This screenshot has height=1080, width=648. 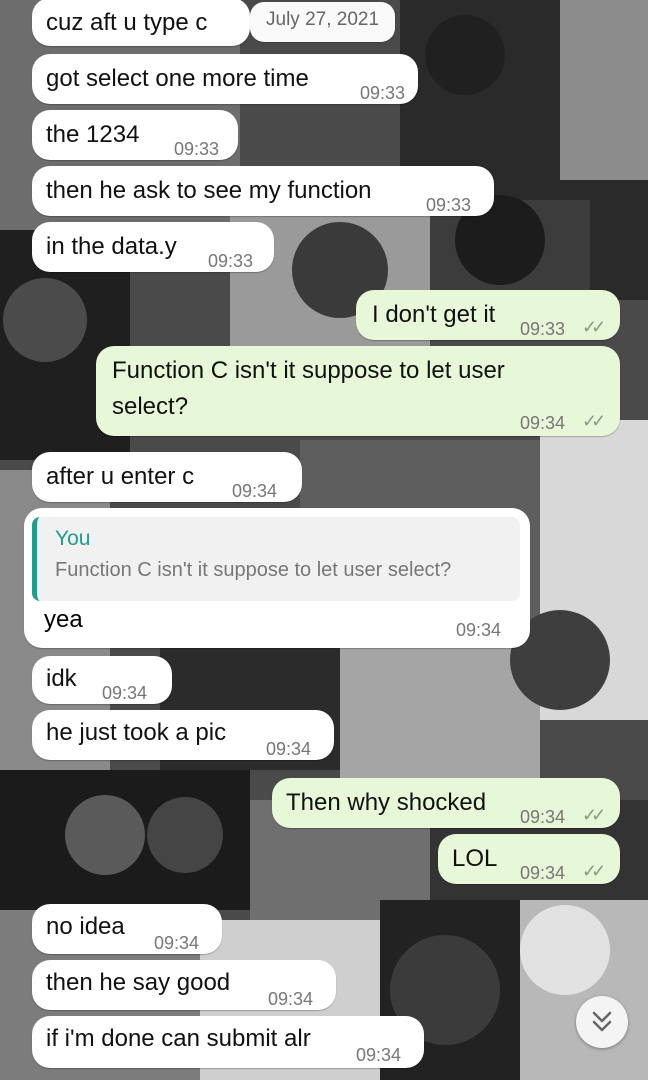 I want to click on message-text-line-1: Function C isn't it suppose to let user, so click(x=308, y=370).